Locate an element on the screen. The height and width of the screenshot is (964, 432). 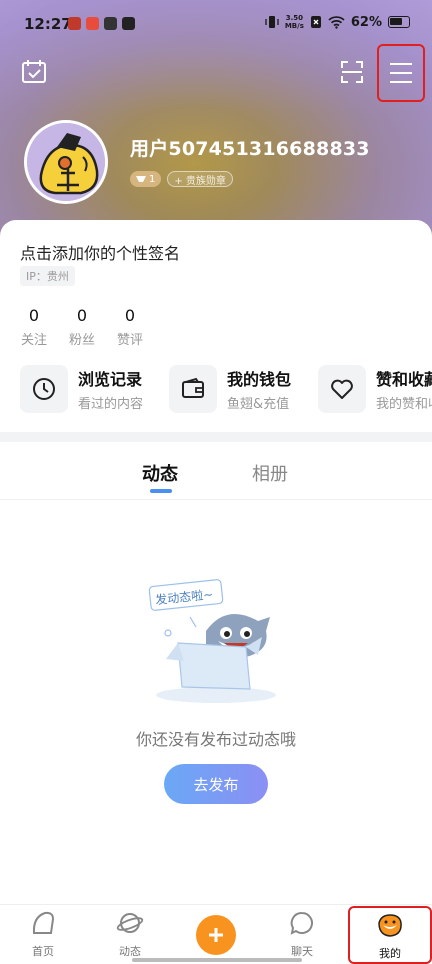
check-in-calendar-icon is located at coordinates (34, 72).